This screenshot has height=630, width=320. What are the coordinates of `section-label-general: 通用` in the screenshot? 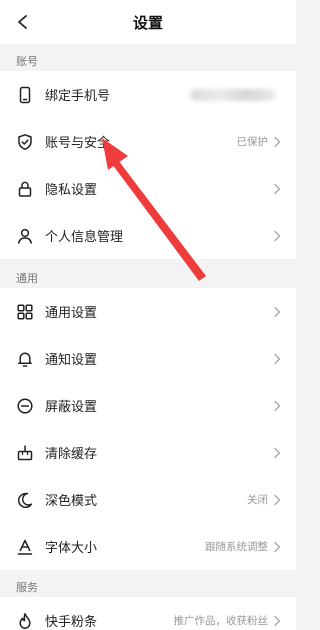 It's located at (27, 278).